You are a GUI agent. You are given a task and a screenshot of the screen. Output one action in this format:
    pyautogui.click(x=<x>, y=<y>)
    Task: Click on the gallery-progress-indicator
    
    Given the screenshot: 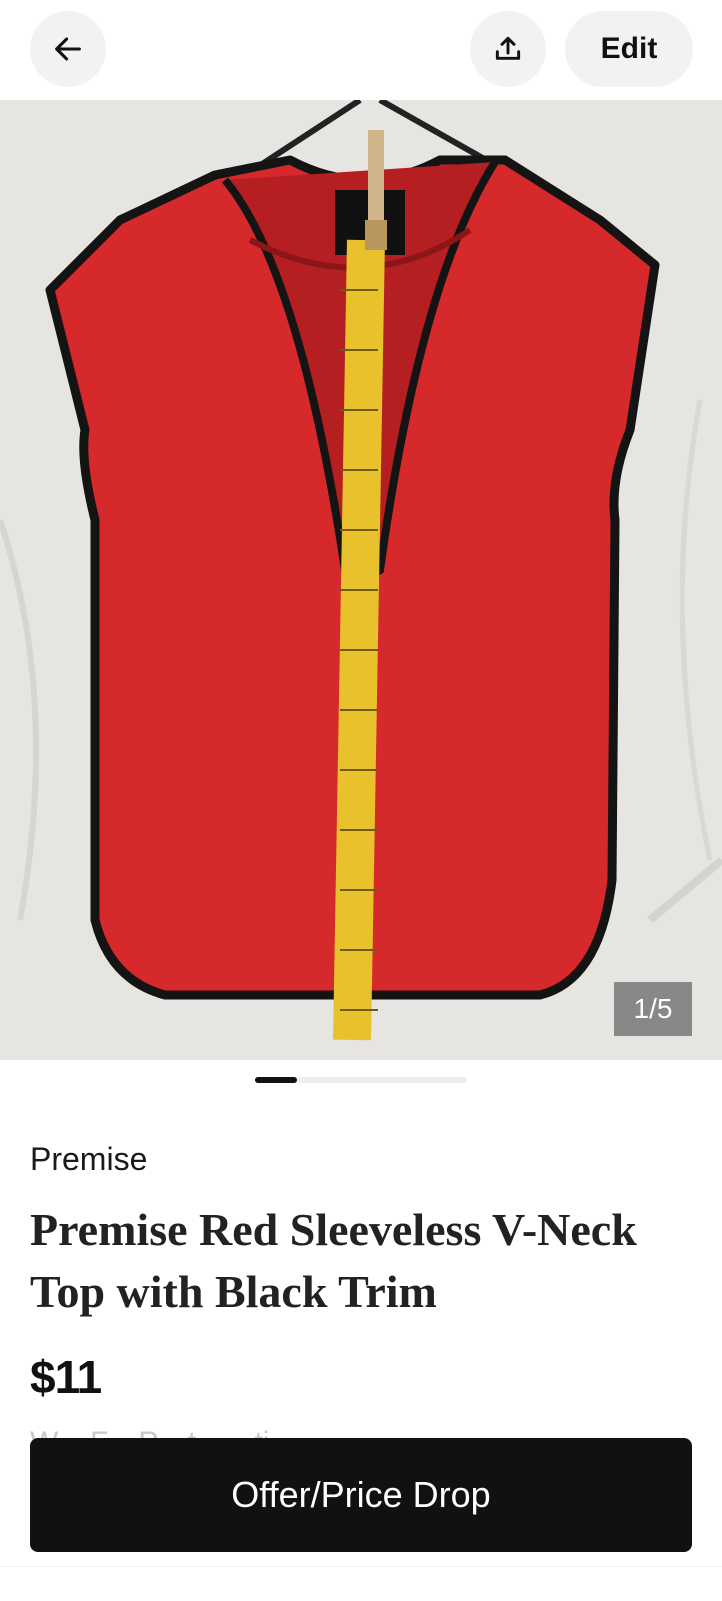 What is the action you would take?
    pyautogui.click(x=361, y=1080)
    